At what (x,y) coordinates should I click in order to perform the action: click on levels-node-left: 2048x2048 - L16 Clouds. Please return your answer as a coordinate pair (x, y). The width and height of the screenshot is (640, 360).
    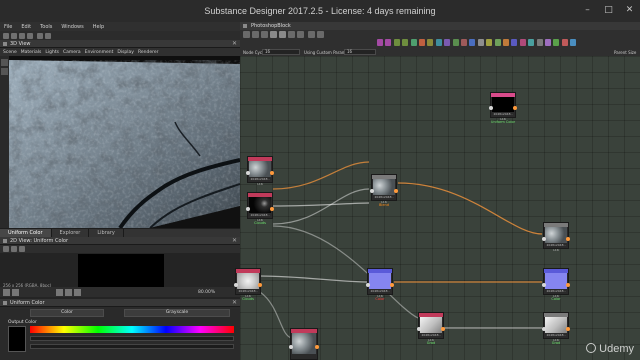
    Looking at the image, I should click on (248, 284).